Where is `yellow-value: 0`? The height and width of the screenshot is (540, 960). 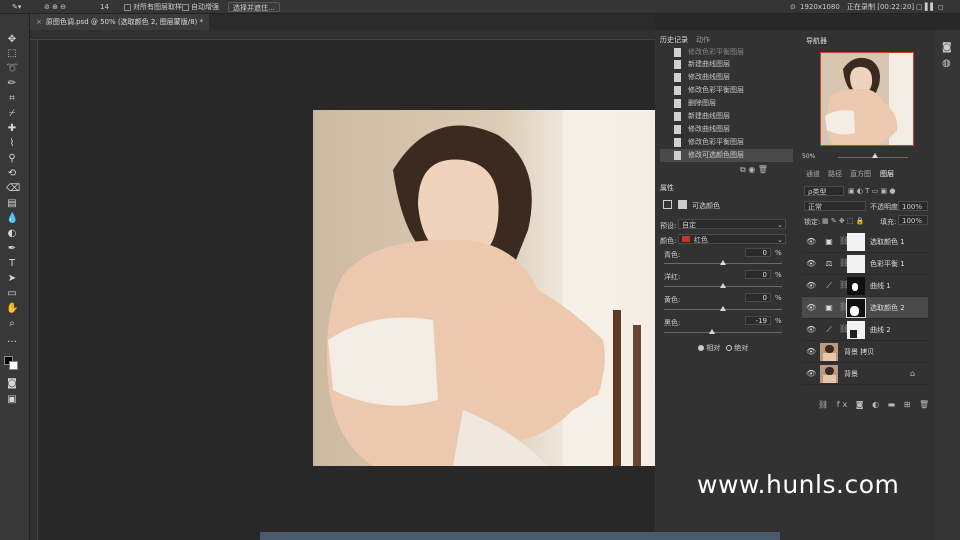 yellow-value: 0 is located at coordinates (758, 297).